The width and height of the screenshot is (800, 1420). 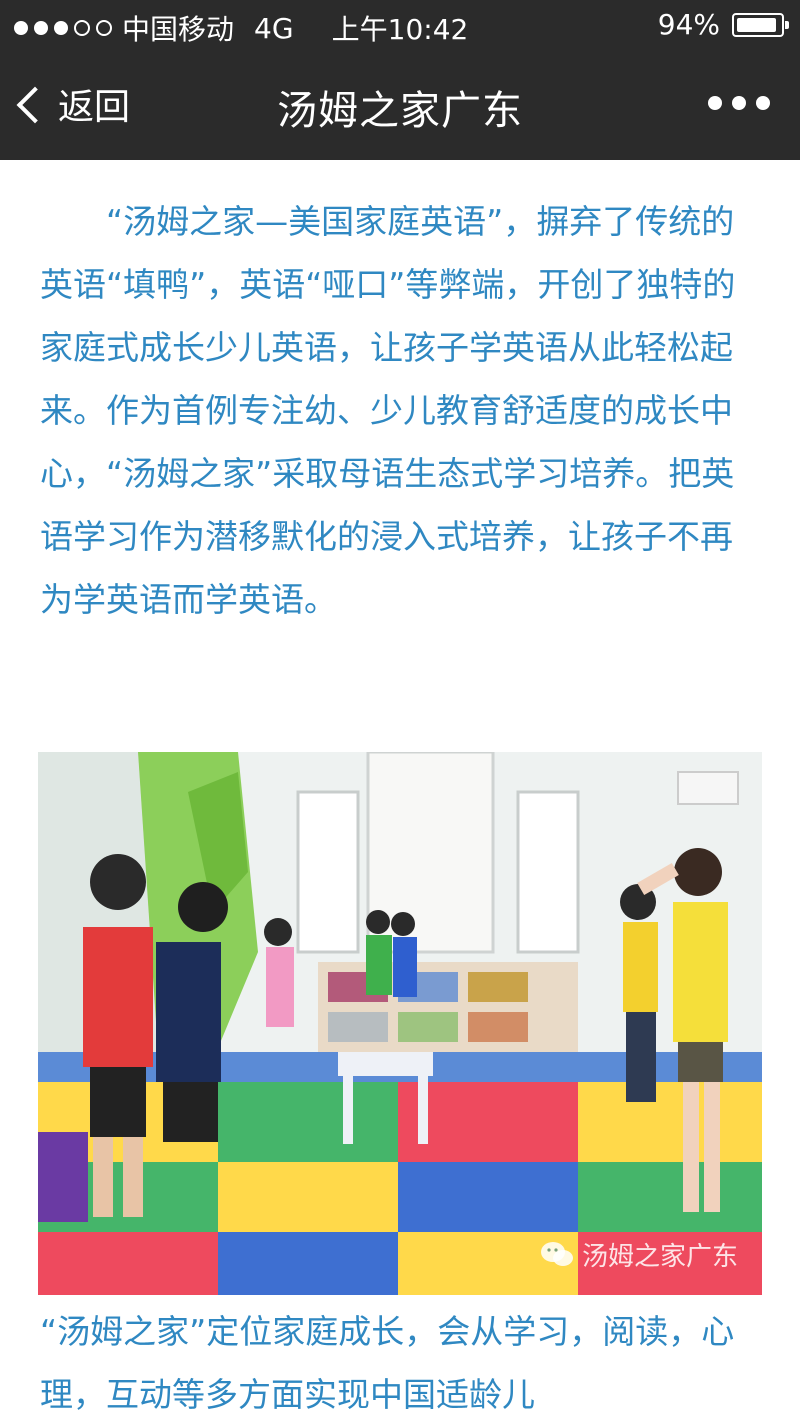 I want to click on watermark-text: 汤姆之家广东, so click(x=659, y=1257).